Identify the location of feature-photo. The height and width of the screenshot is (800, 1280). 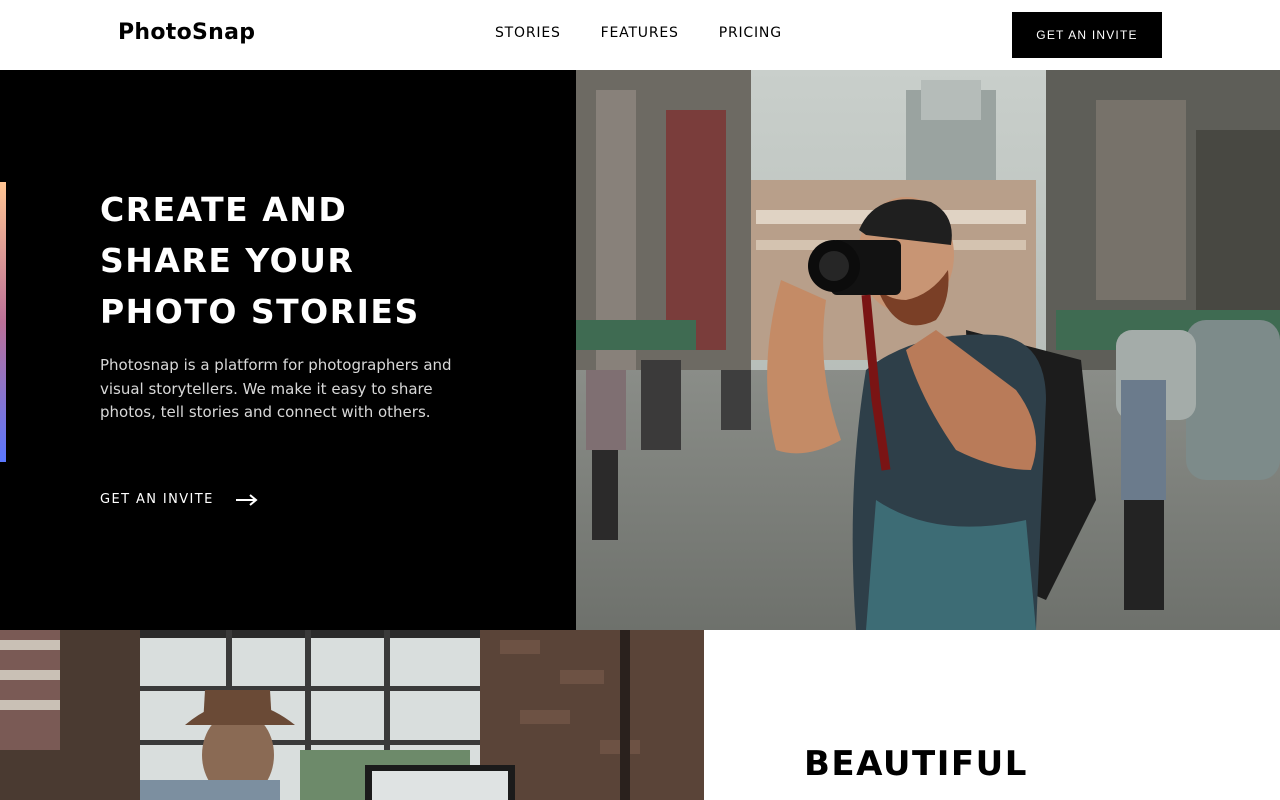
(352, 715).